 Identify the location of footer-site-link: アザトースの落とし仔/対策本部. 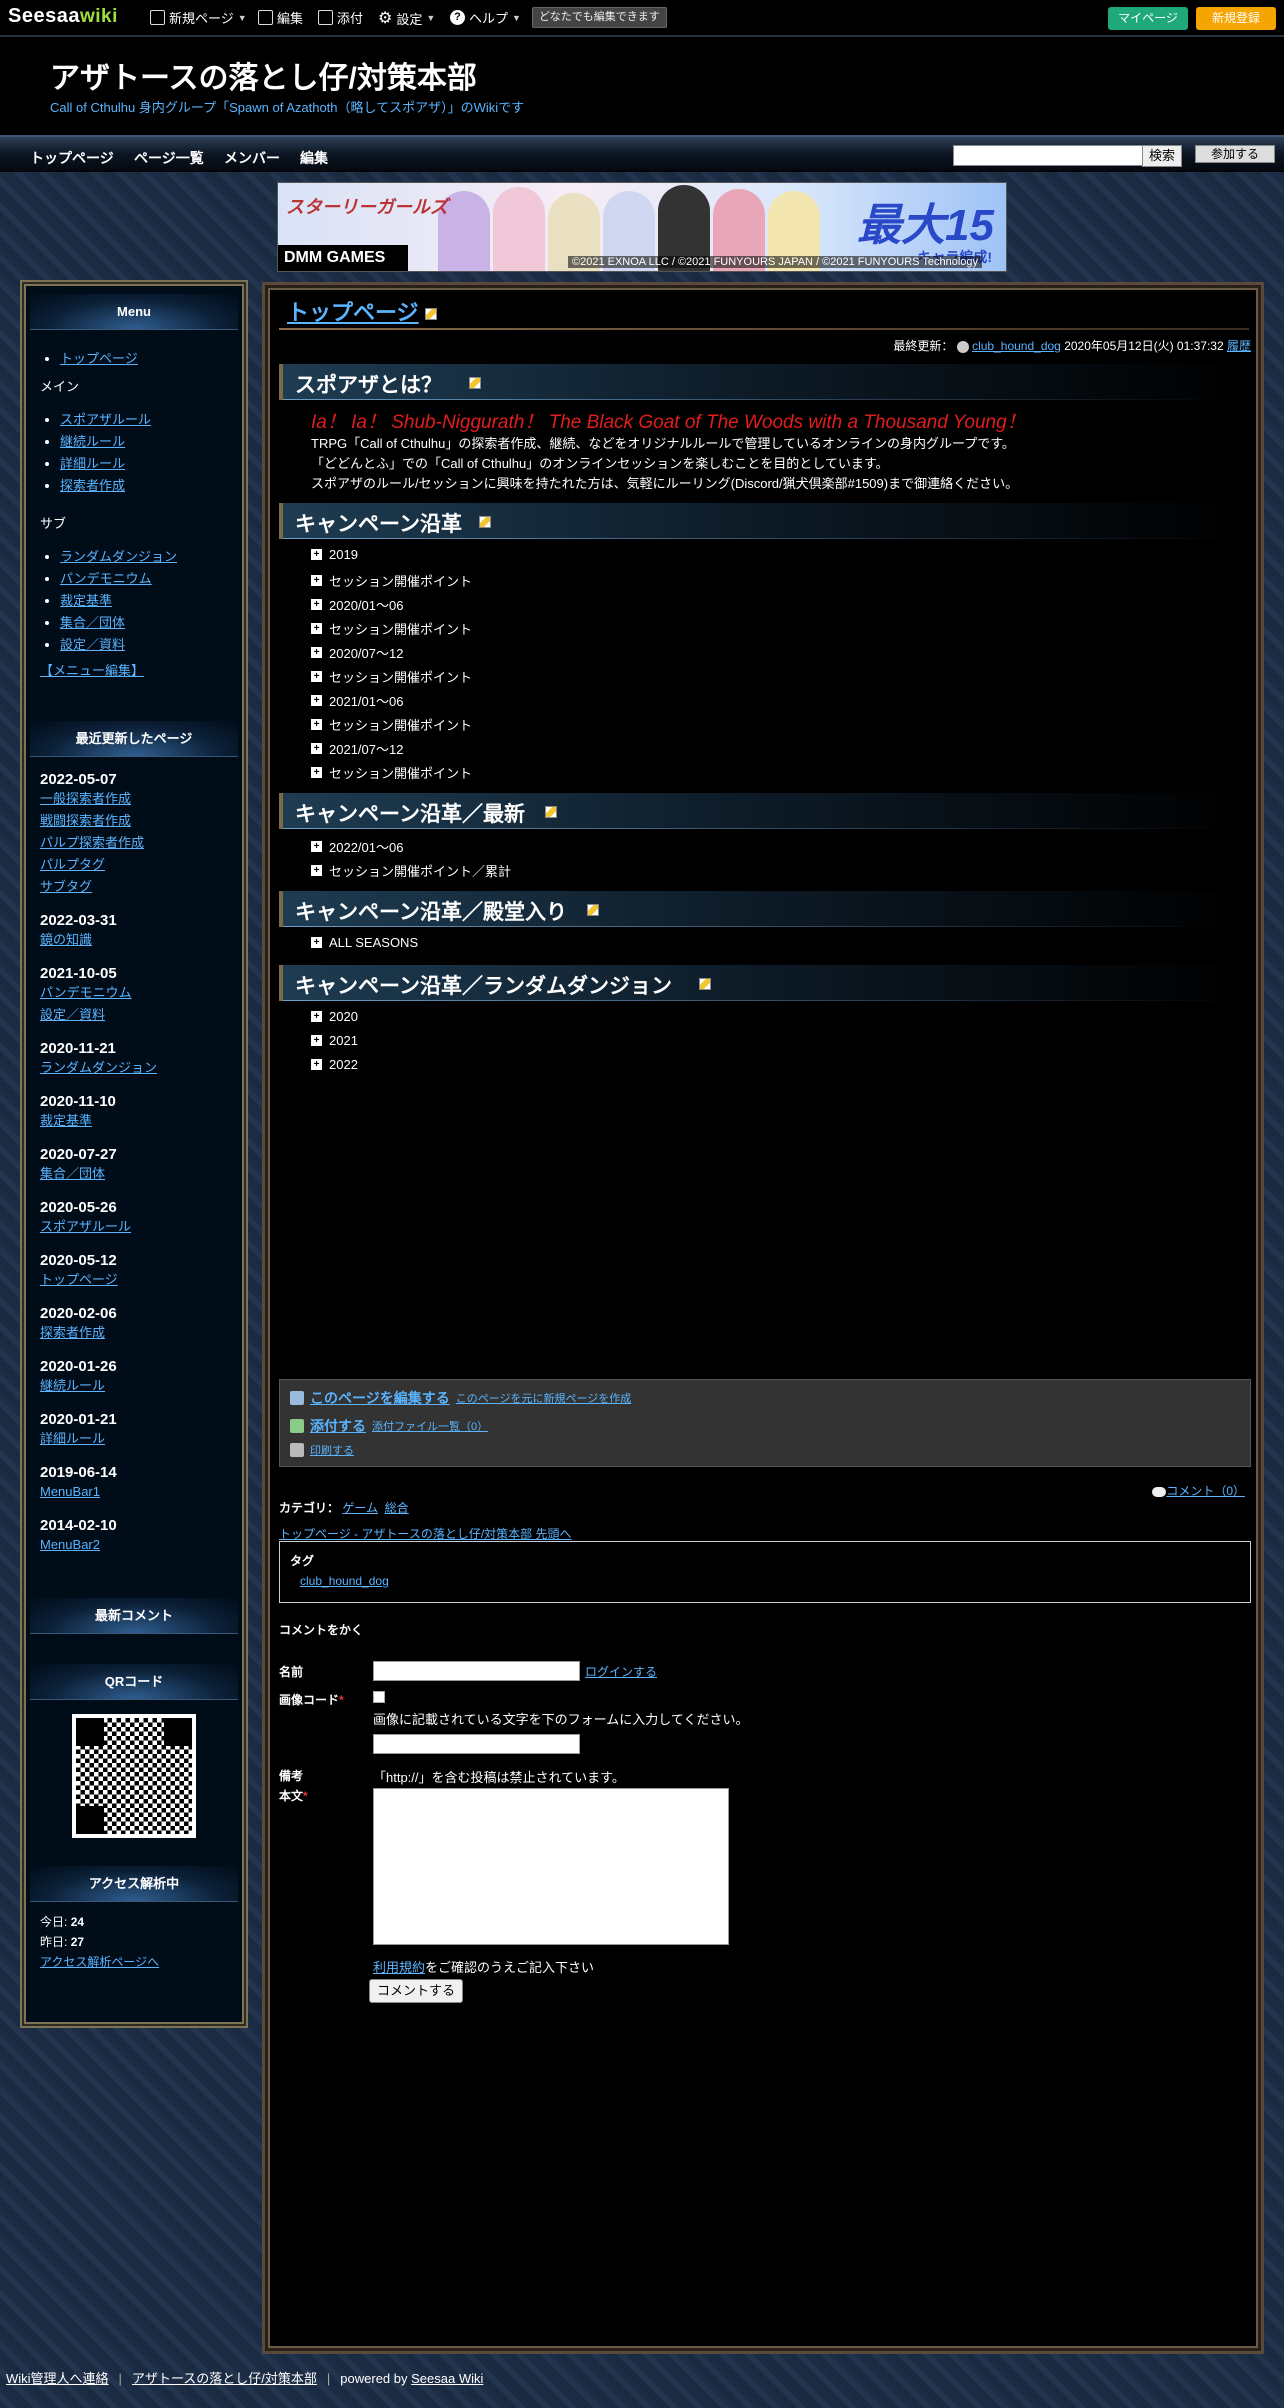
(224, 2378).